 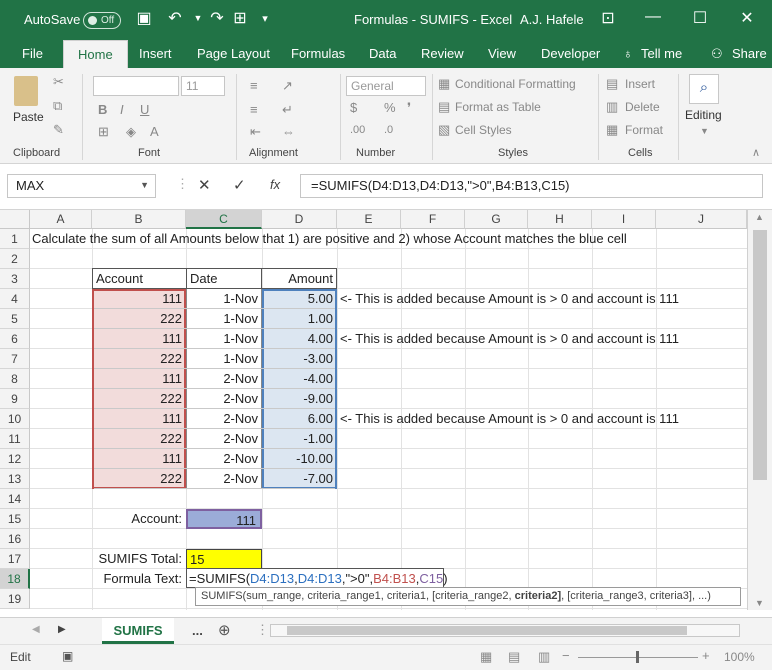 What do you see at coordinates (515, 84) in the screenshot?
I see `conditional-formatting-button: Conditional Formatting` at bounding box center [515, 84].